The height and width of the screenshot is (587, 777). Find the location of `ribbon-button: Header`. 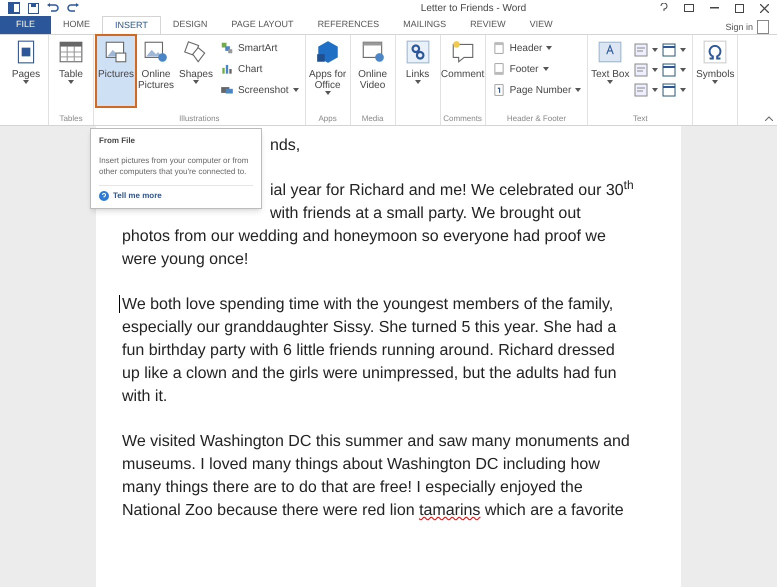

ribbon-button: Header is located at coordinates (537, 48).